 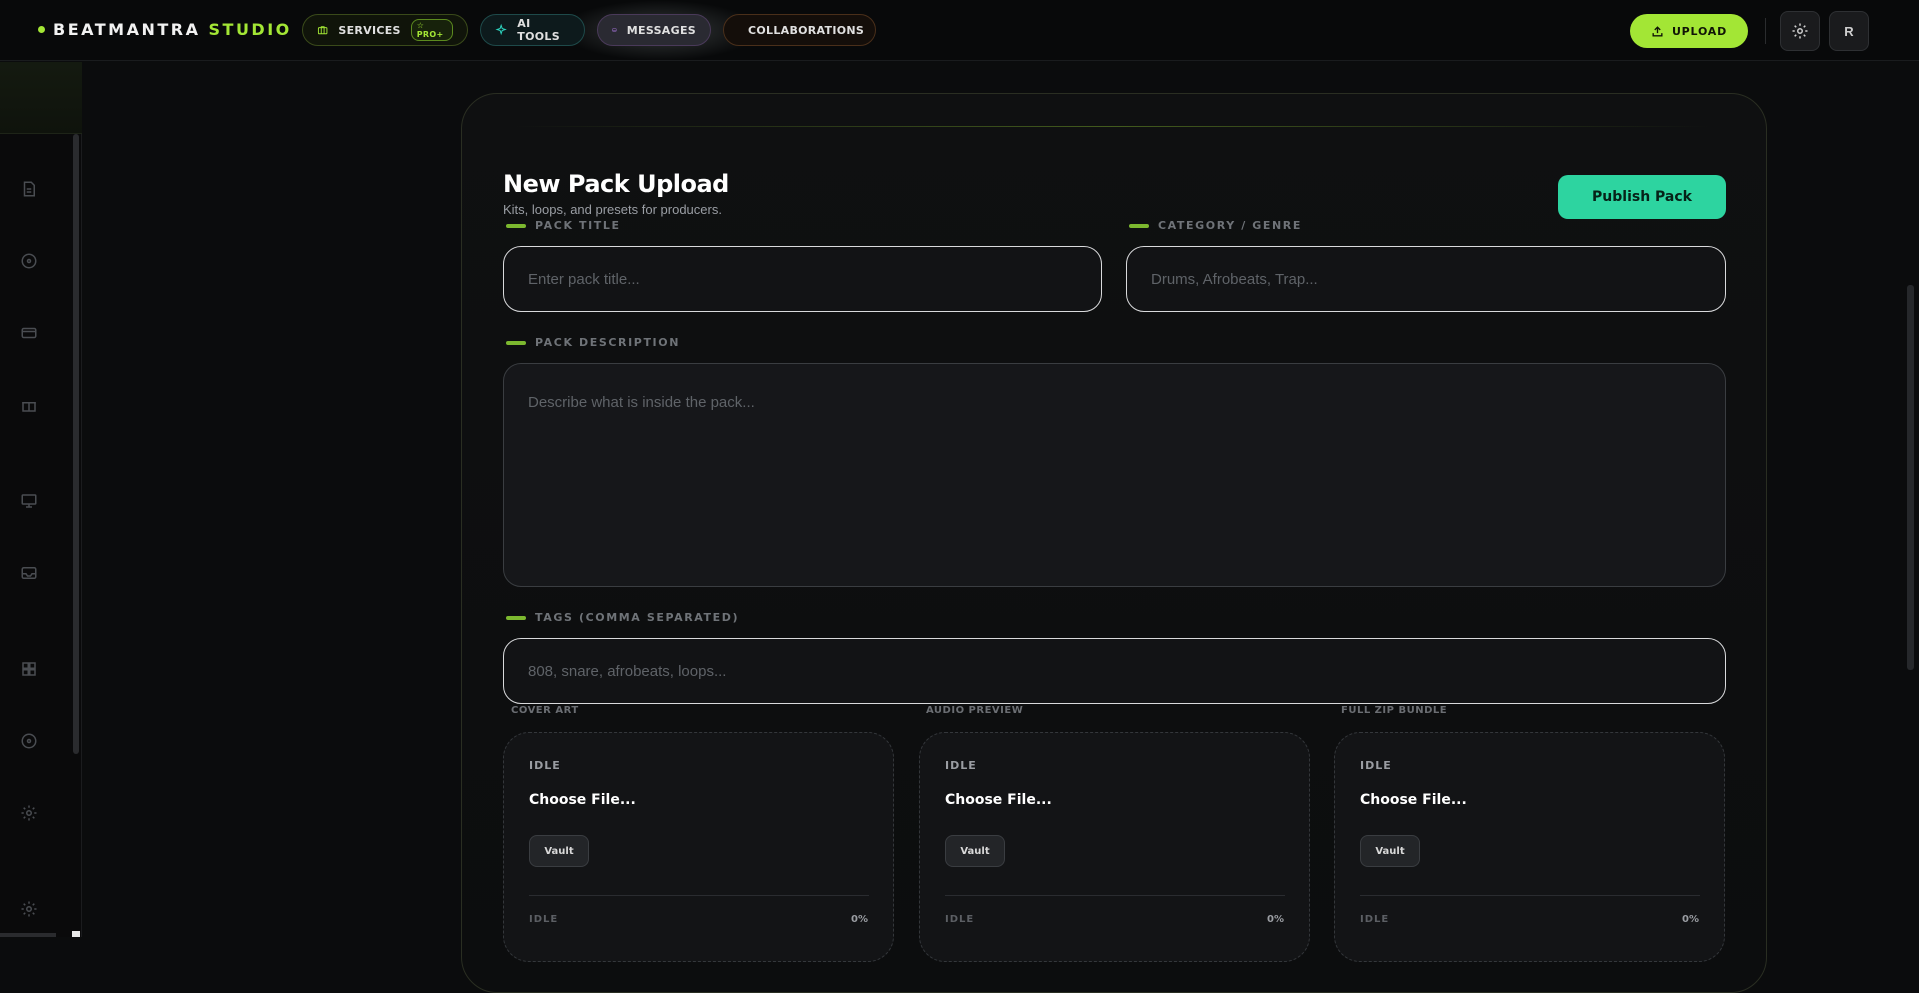 I want to click on nav-services-label: SERVICES, so click(x=369, y=30).